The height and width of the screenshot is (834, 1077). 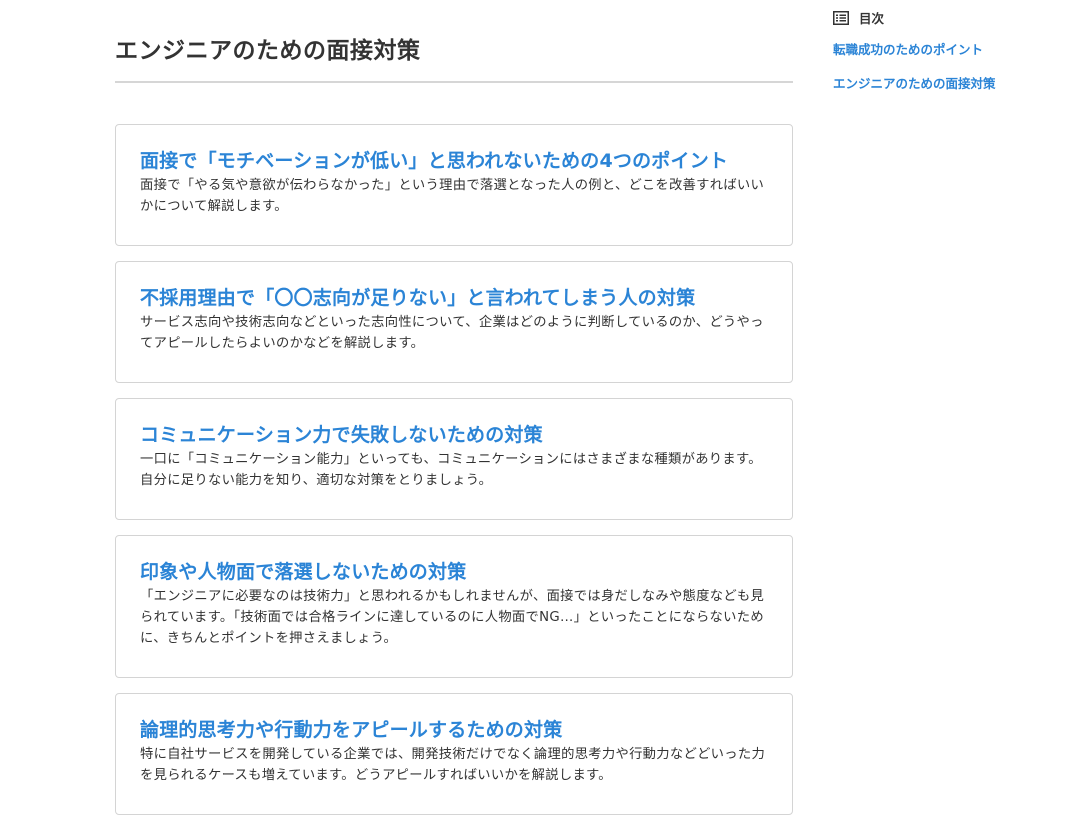 I want to click on table-of-contents: 目次 転職成功のためのポイント エンジニアのための面接対策, so click(x=948, y=58).